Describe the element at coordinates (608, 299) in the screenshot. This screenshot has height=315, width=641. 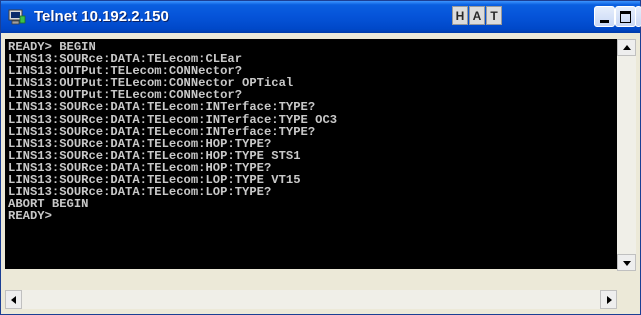
I see `scroll-right-button` at that location.